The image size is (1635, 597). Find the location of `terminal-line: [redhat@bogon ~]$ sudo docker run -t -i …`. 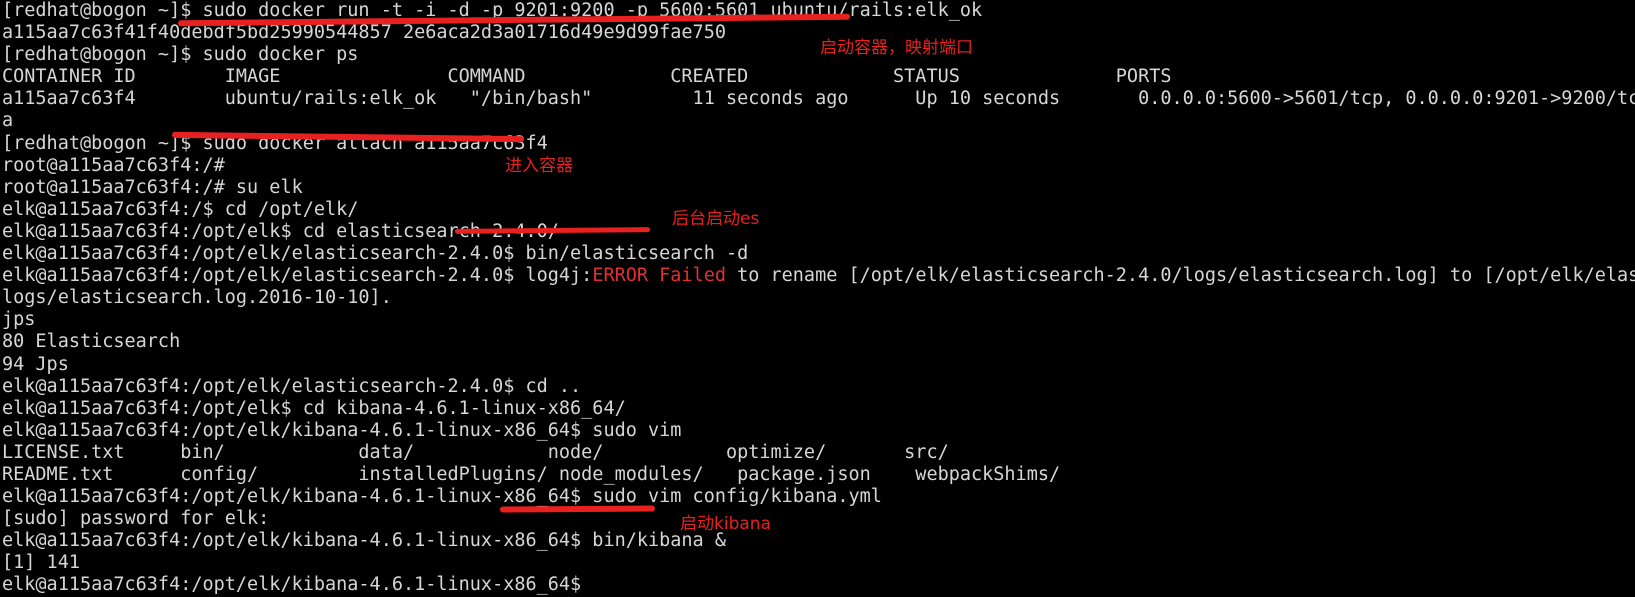

terminal-line: [redhat@bogon ~]$ sudo docker run -t -i … is located at coordinates (492, 10).